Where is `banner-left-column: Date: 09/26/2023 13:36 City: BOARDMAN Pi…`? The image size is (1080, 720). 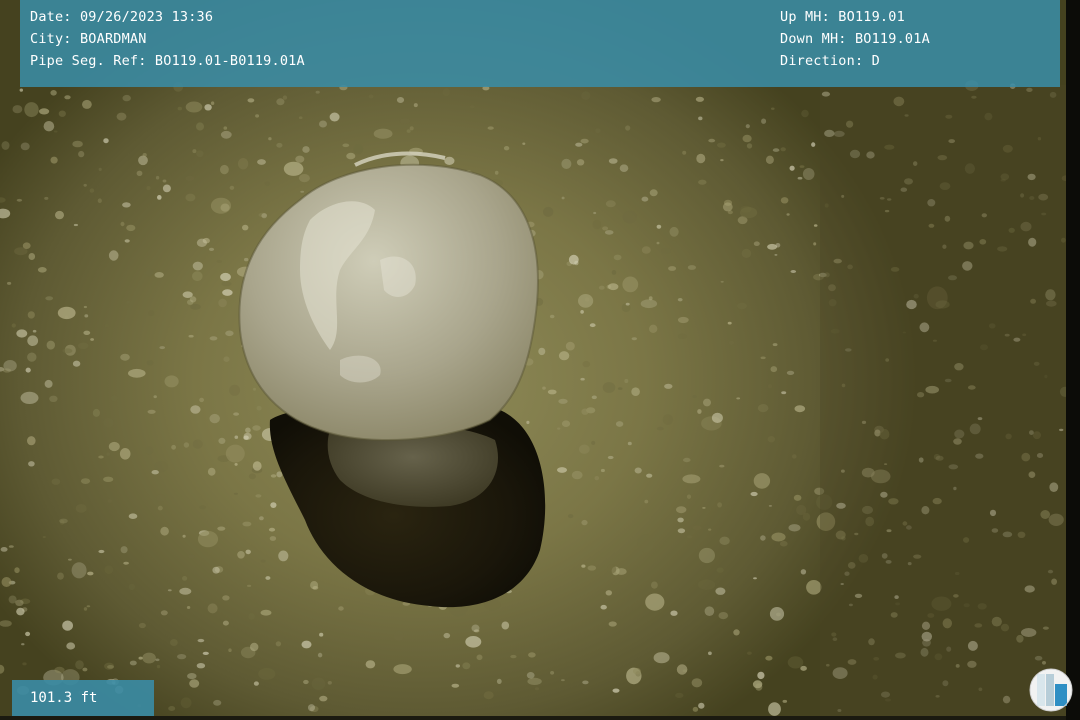
banner-left-column: Date: 09/26/2023 13:36 City: BOARDMAN Pi… is located at coordinates (167, 39).